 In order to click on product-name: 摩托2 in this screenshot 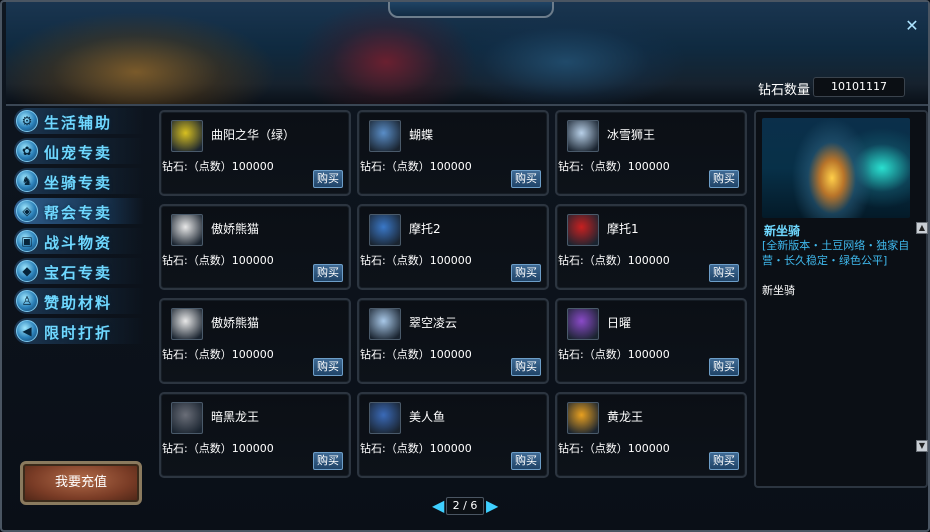, I will do `click(425, 229)`.